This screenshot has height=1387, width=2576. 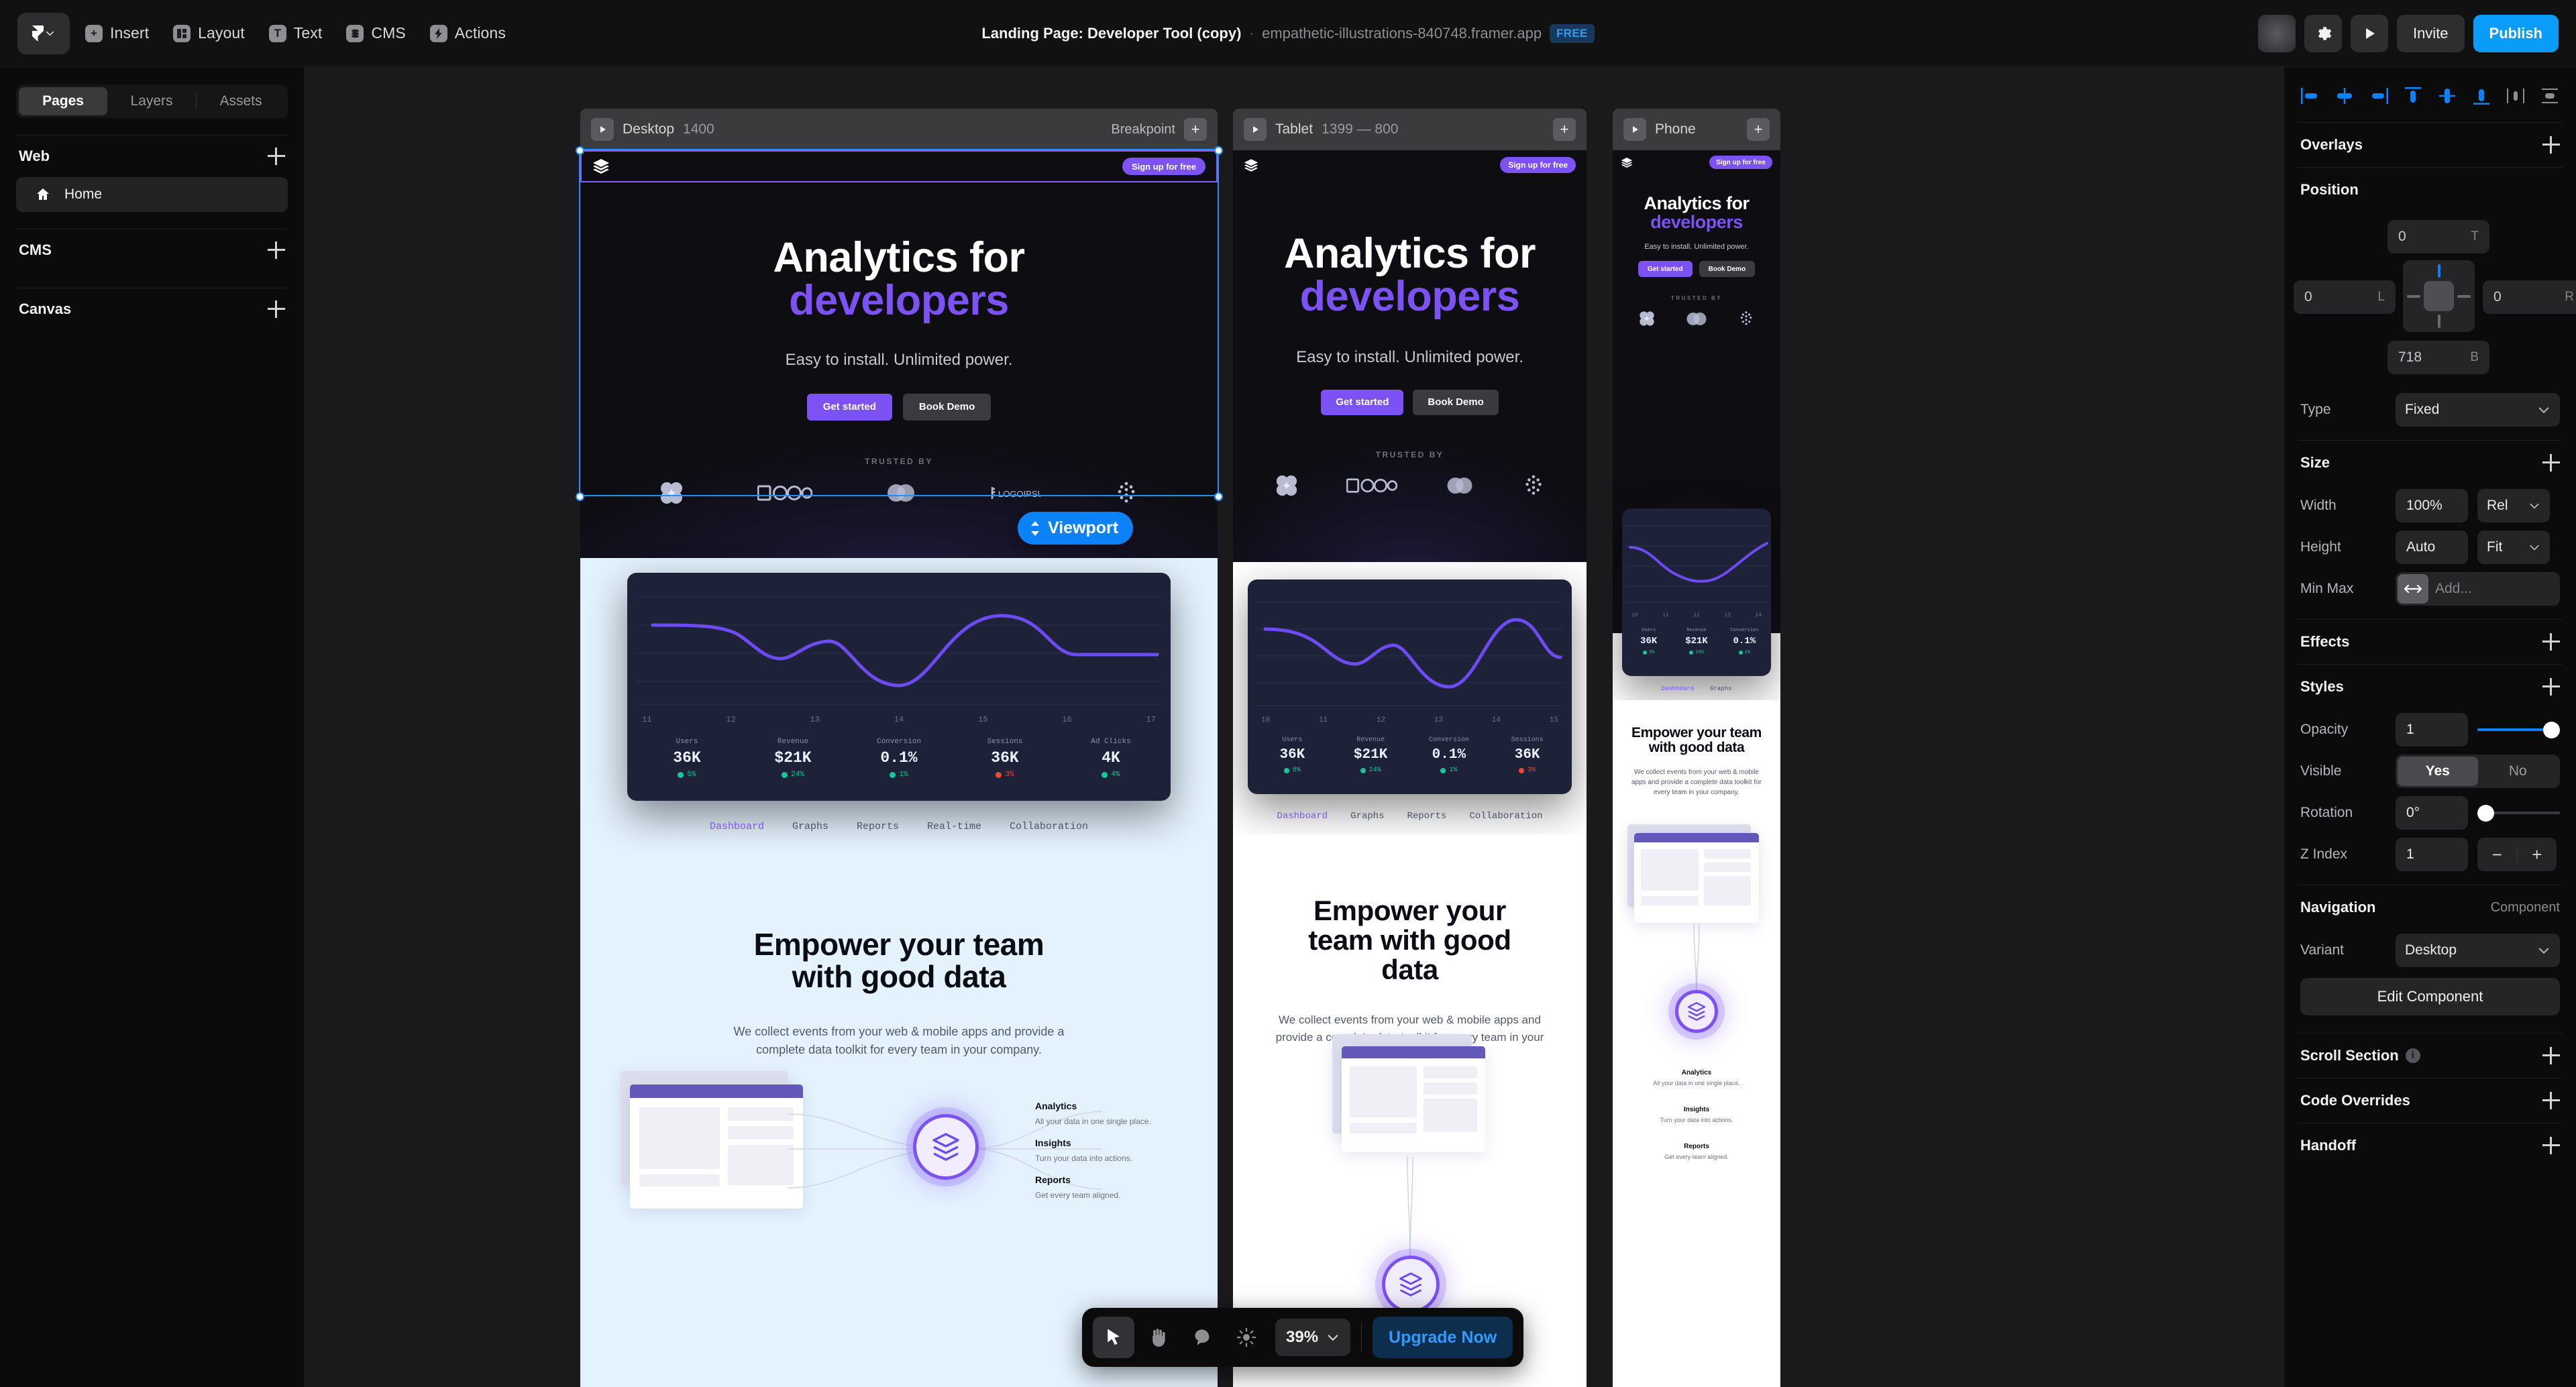 I want to click on distribute-h-icon, so click(x=2515, y=96).